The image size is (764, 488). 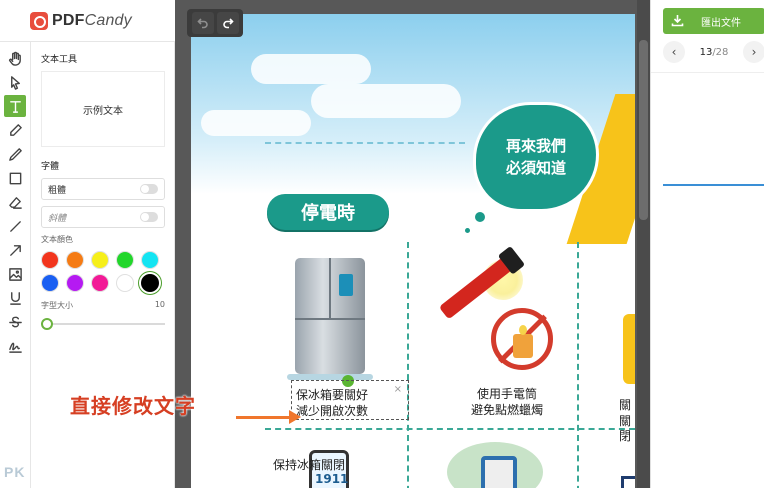 I want to click on redo-button, so click(x=227, y=23).